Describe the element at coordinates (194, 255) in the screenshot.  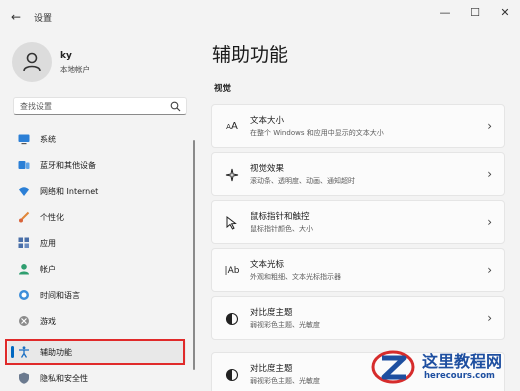
I see `sidebar-scrollbar` at that location.